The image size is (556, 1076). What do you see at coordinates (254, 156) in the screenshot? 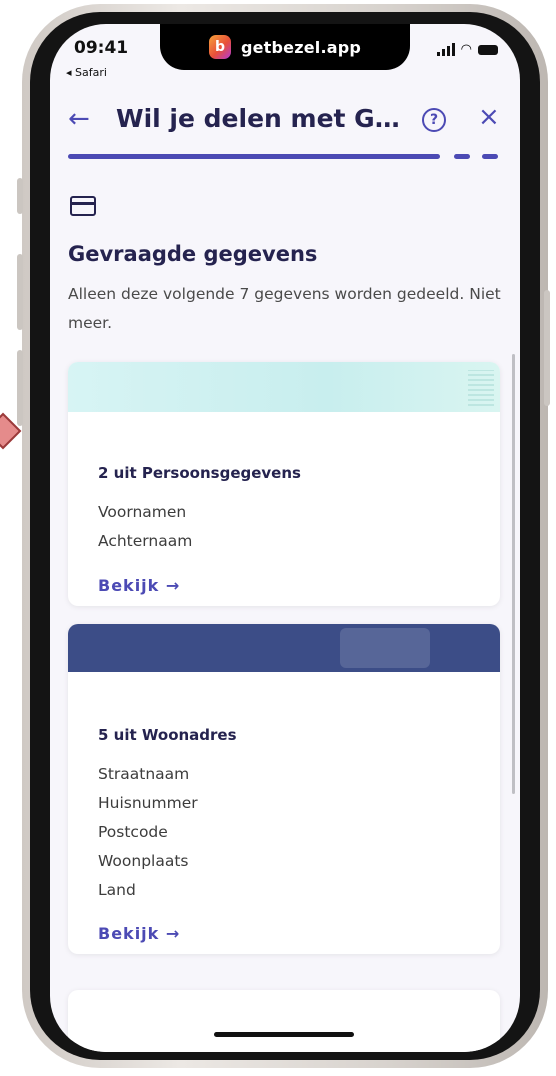
I see `progress-fill` at bounding box center [254, 156].